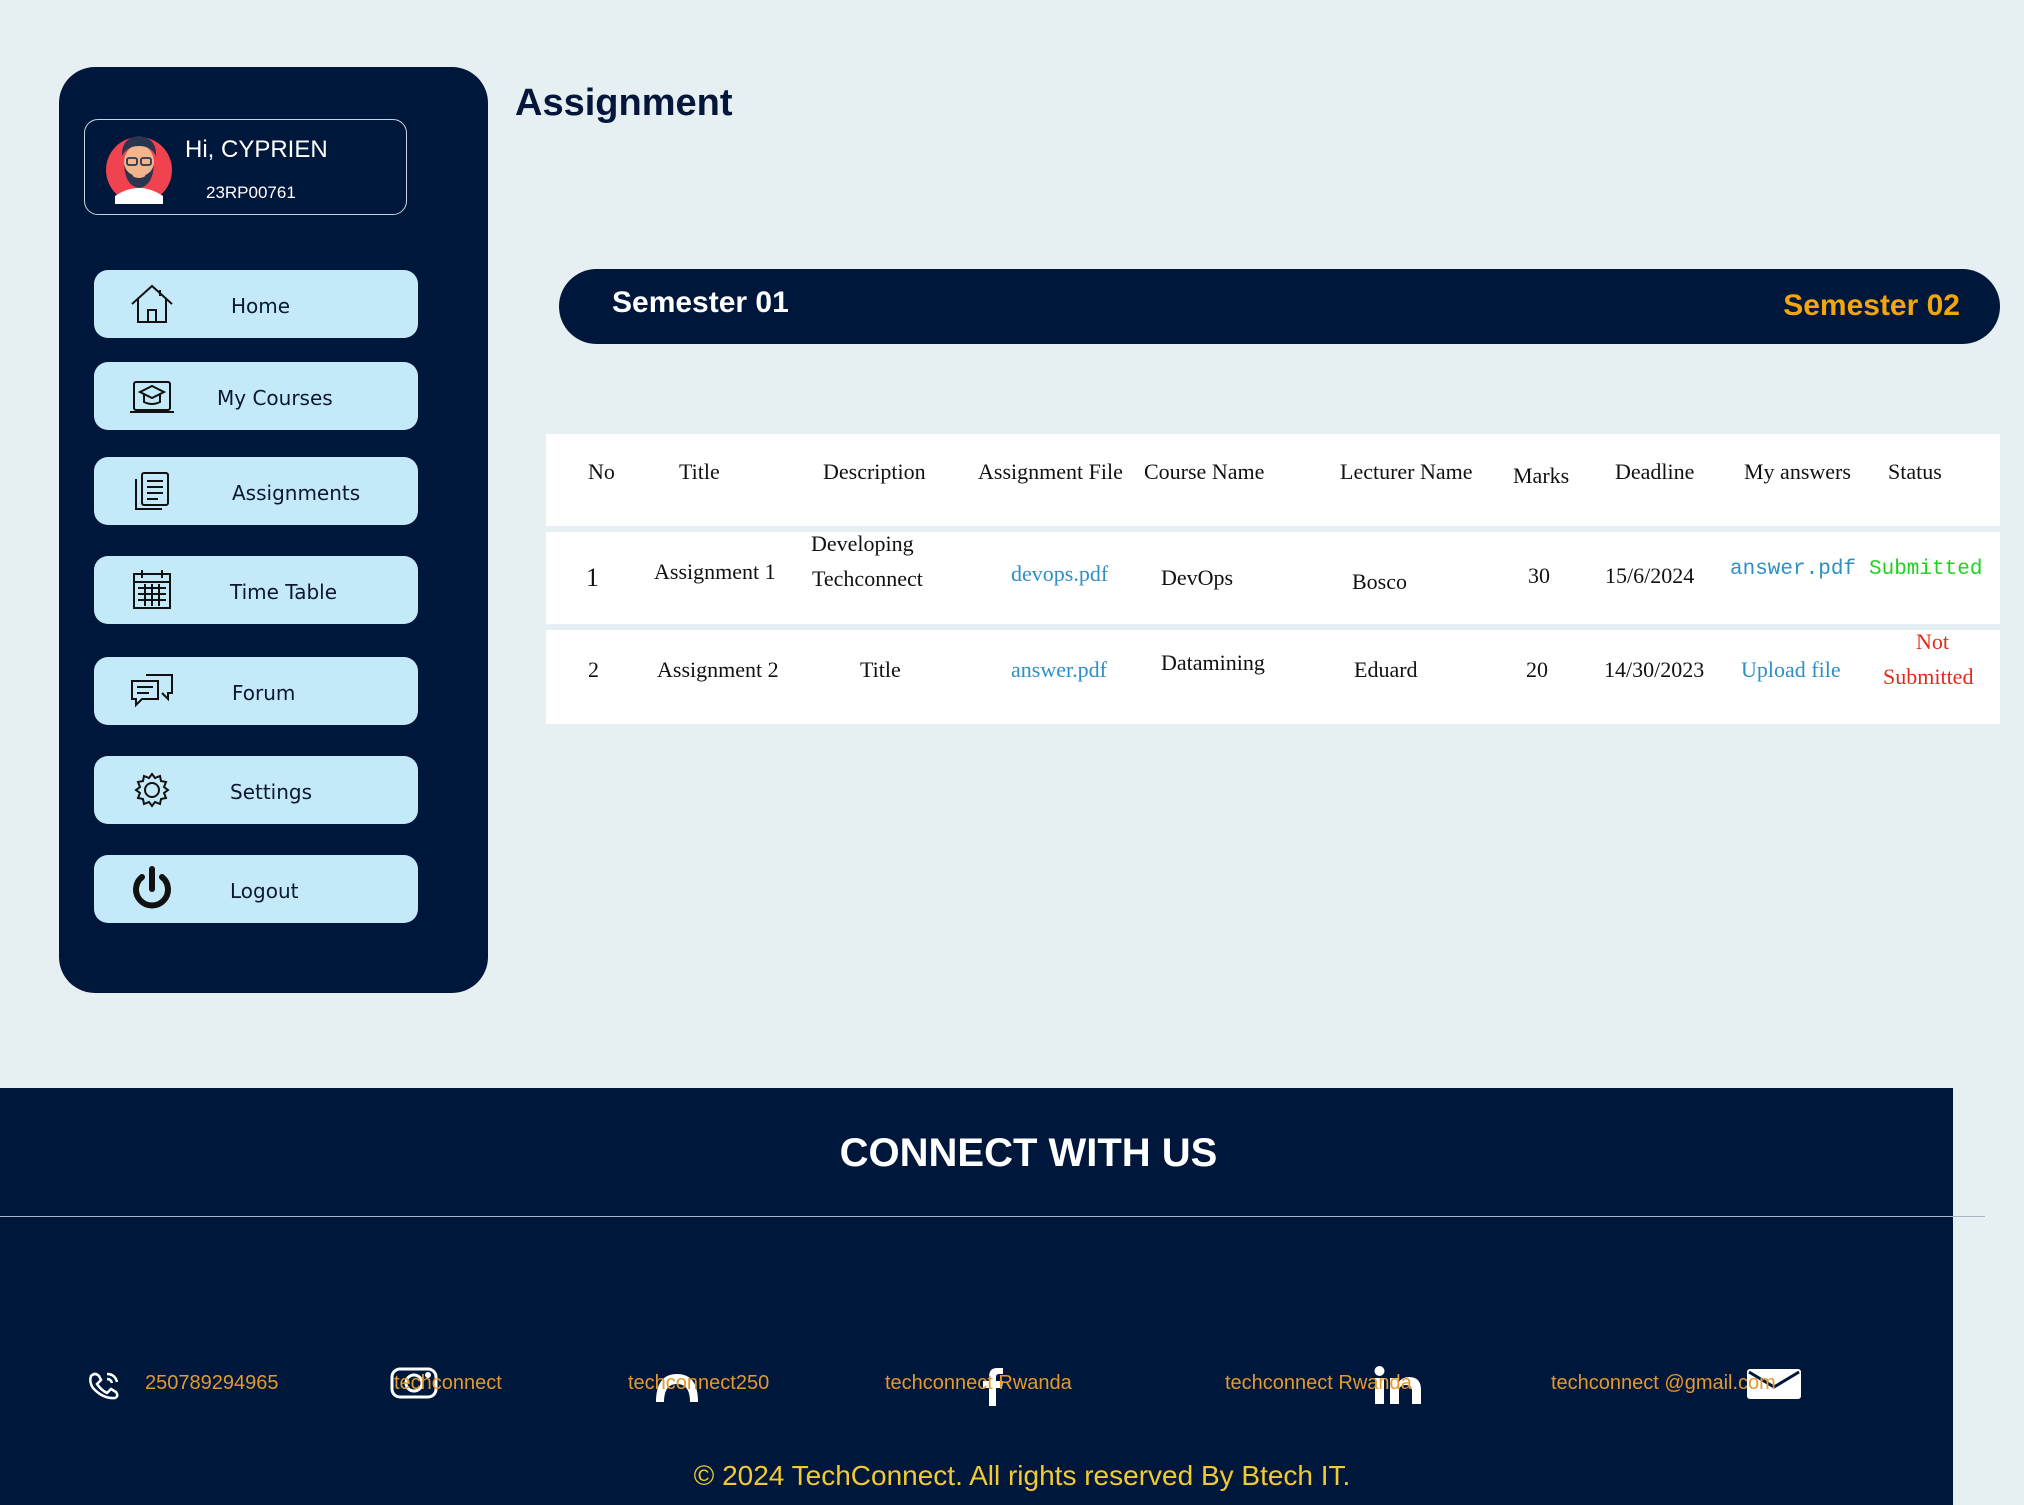  I want to click on sidebar-item-home: Home, so click(256, 304).